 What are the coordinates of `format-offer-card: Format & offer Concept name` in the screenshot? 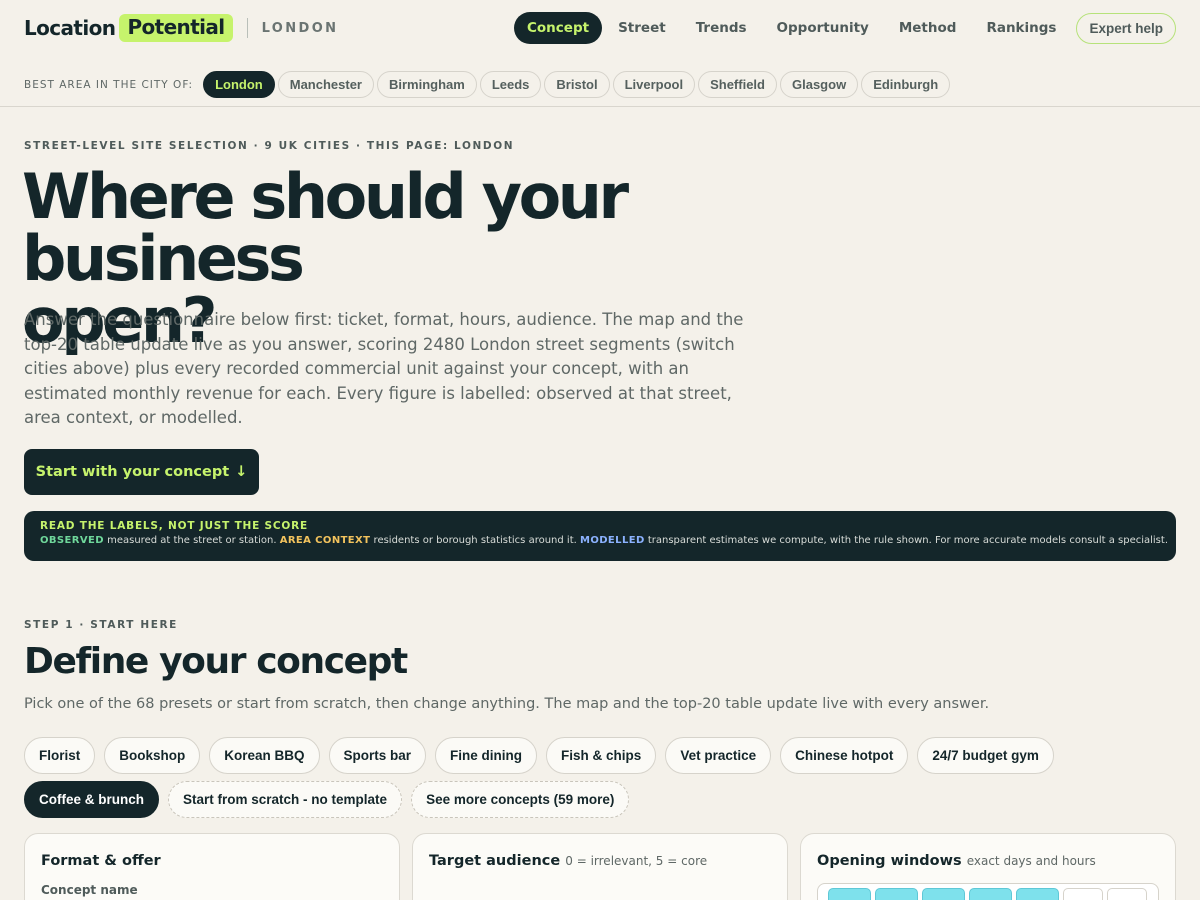 It's located at (212, 866).